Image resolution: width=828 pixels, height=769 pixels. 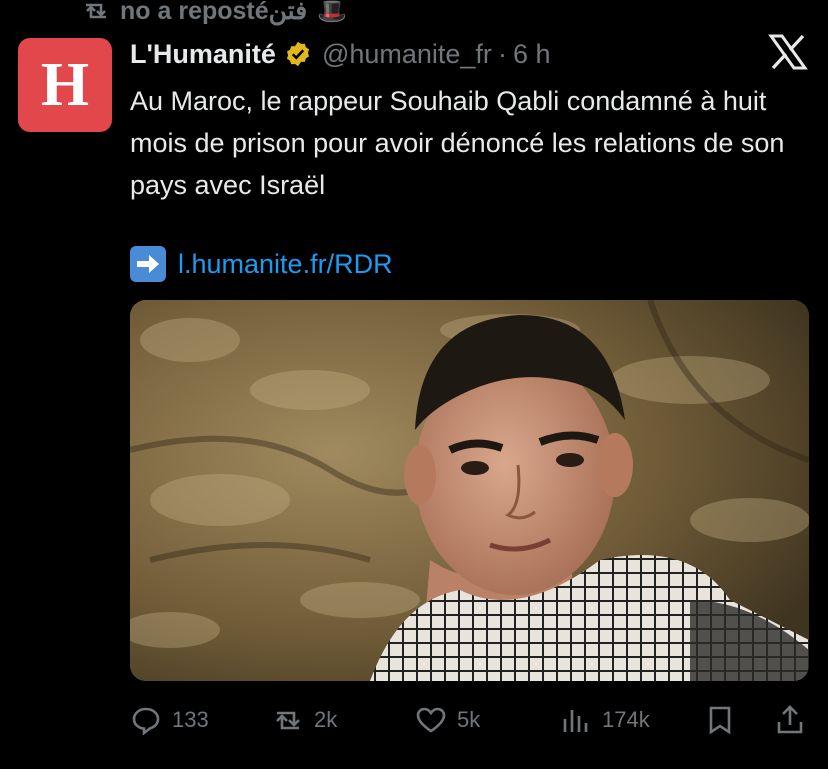 What do you see at coordinates (96, 11) in the screenshot?
I see `repost-icon` at bounding box center [96, 11].